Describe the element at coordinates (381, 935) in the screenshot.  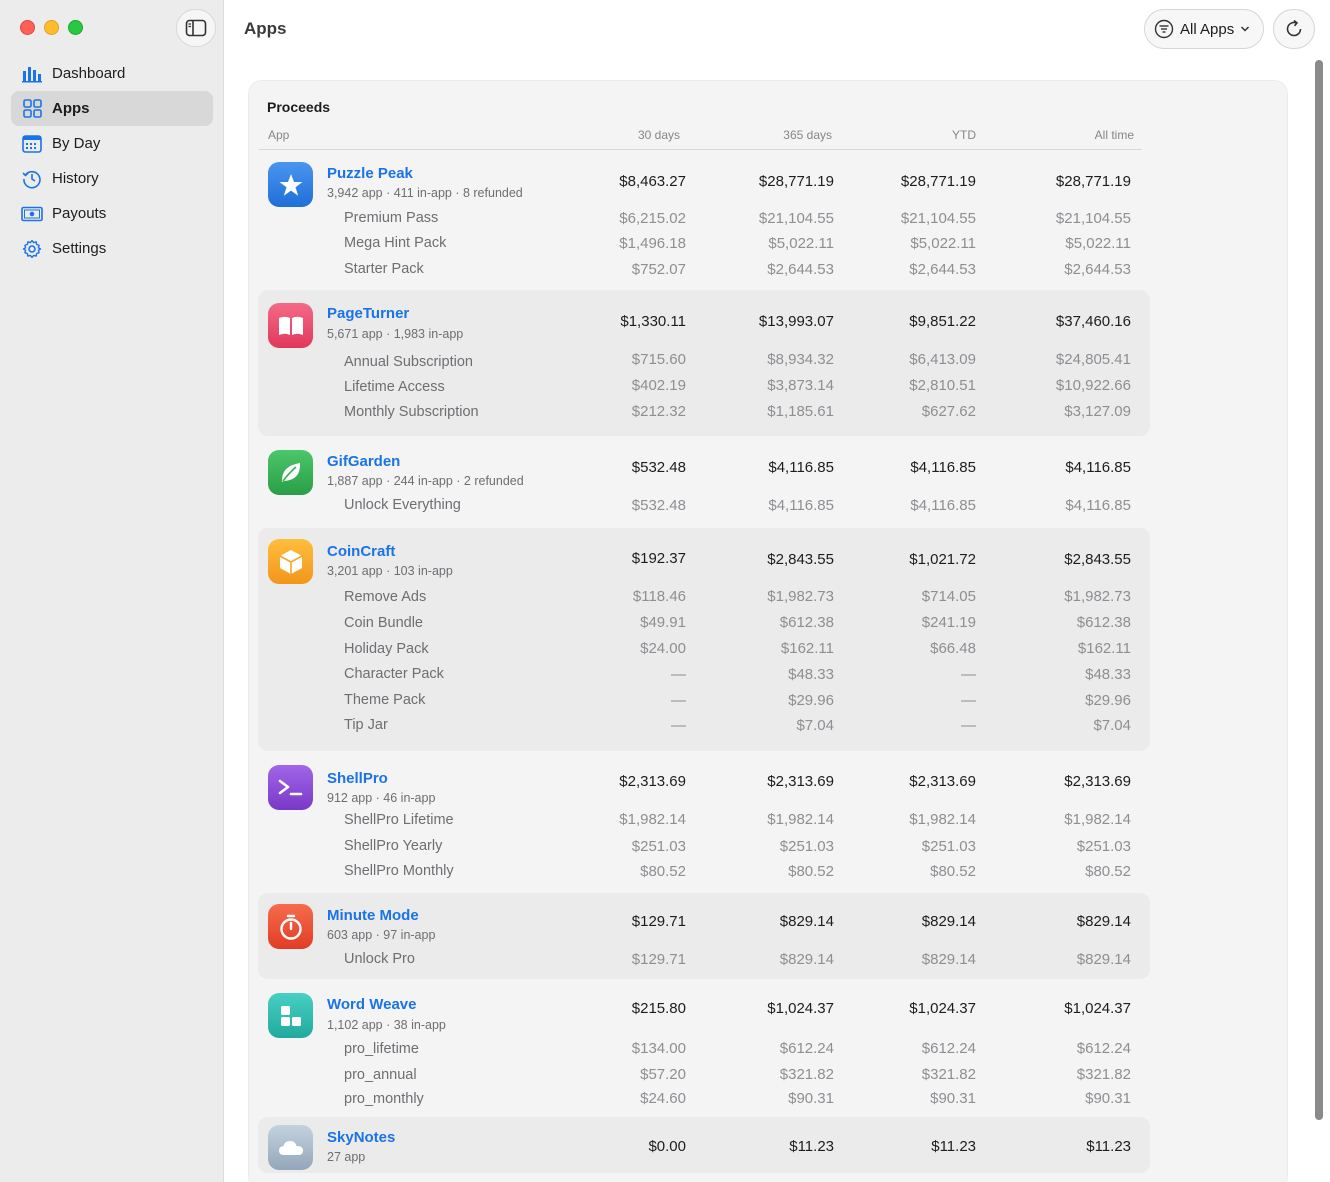
I see `app-summary: 603 app · 97 in-app` at that location.